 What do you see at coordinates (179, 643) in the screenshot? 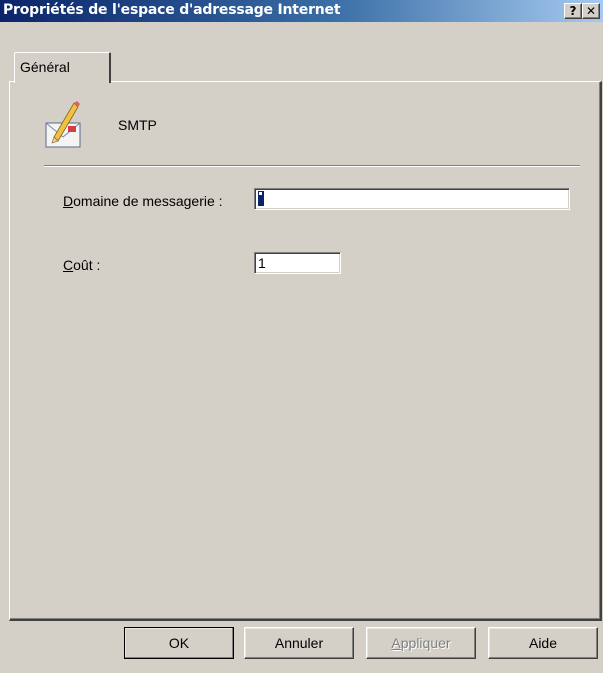
I see `ok-button: OK` at bounding box center [179, 643].